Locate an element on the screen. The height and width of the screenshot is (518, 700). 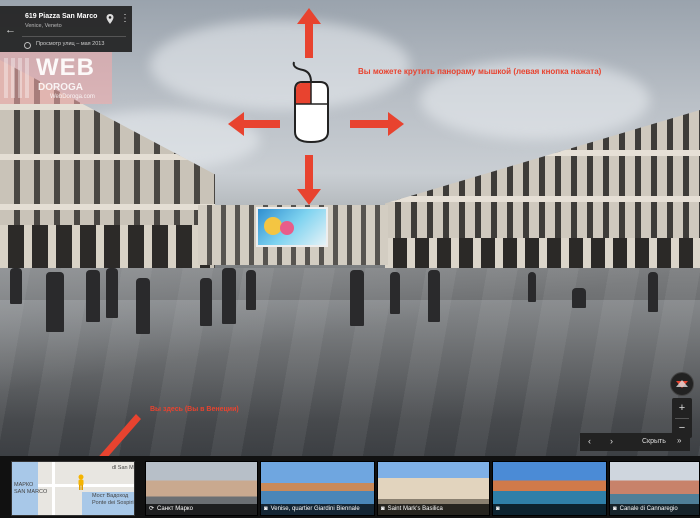
thumbnail-cannaregio: ◙ Canale di Cannaregio is located at coordinates (654, 488).